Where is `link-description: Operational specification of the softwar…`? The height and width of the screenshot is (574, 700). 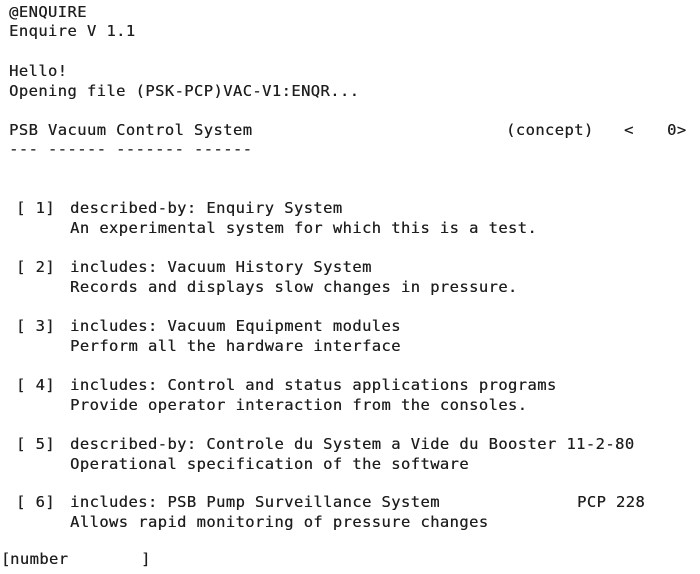 link-description: Operational specification of the softwar… is located at coordinates (270, 464).